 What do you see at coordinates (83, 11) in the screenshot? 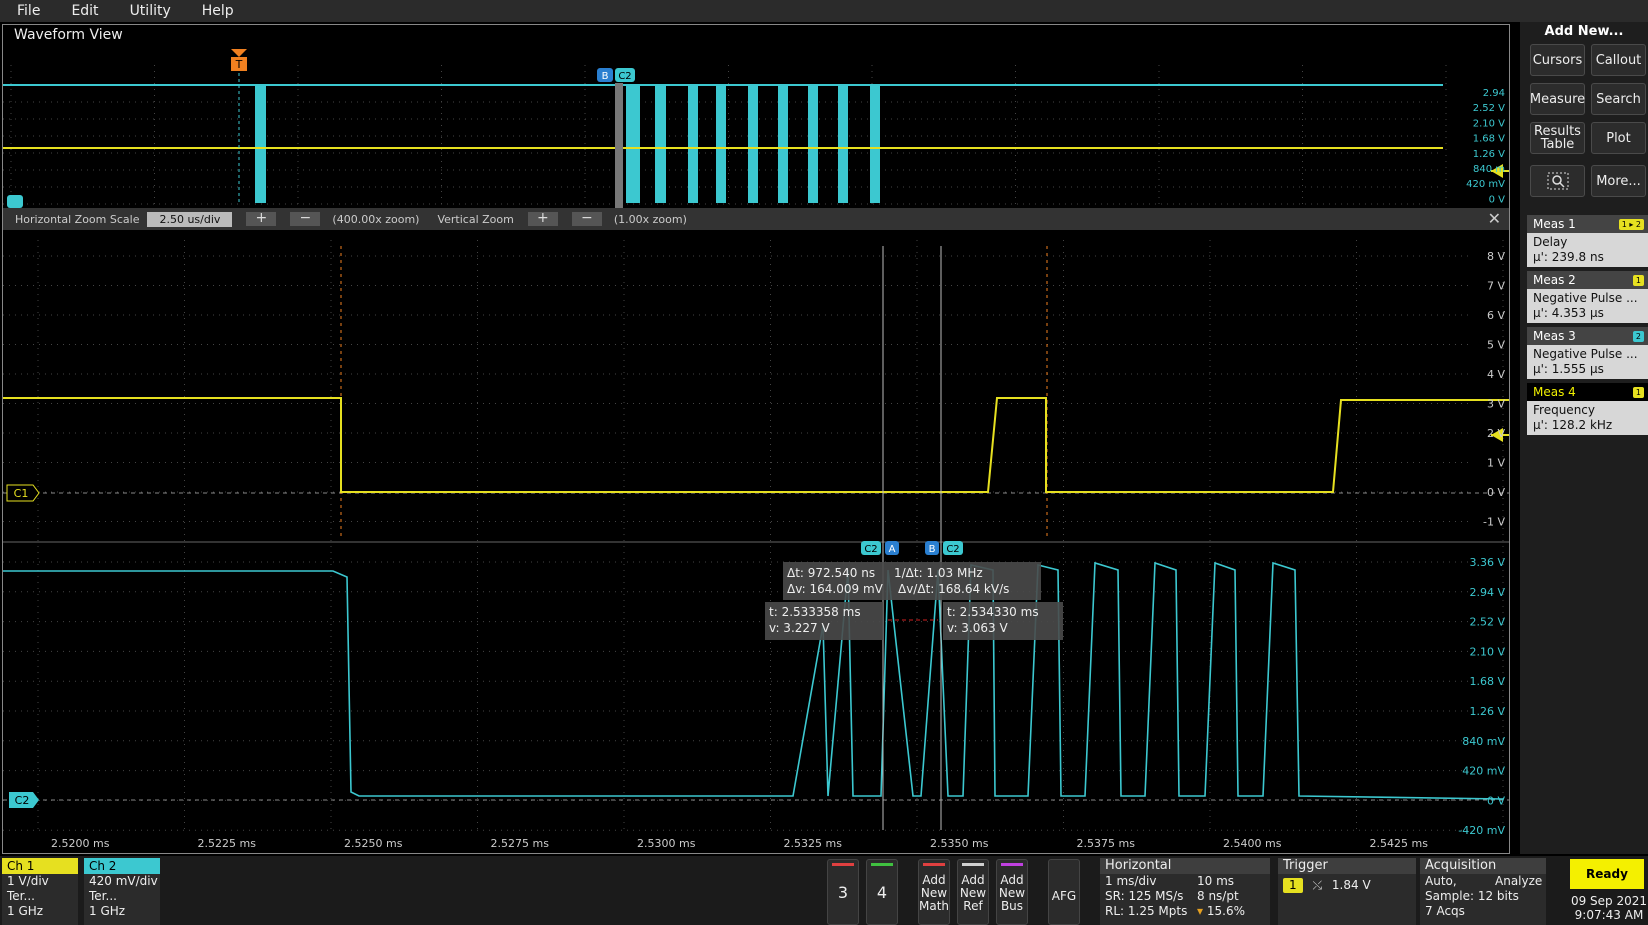
I see `menu-edit: Edit` at bounding box center [83, 11].